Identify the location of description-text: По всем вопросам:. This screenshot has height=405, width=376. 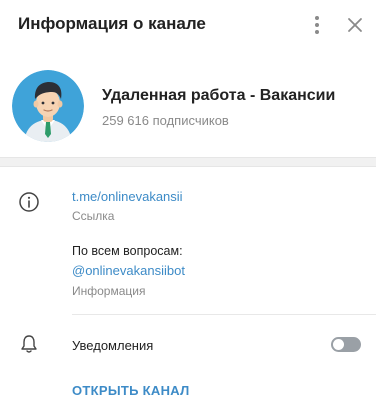
(127, 251).